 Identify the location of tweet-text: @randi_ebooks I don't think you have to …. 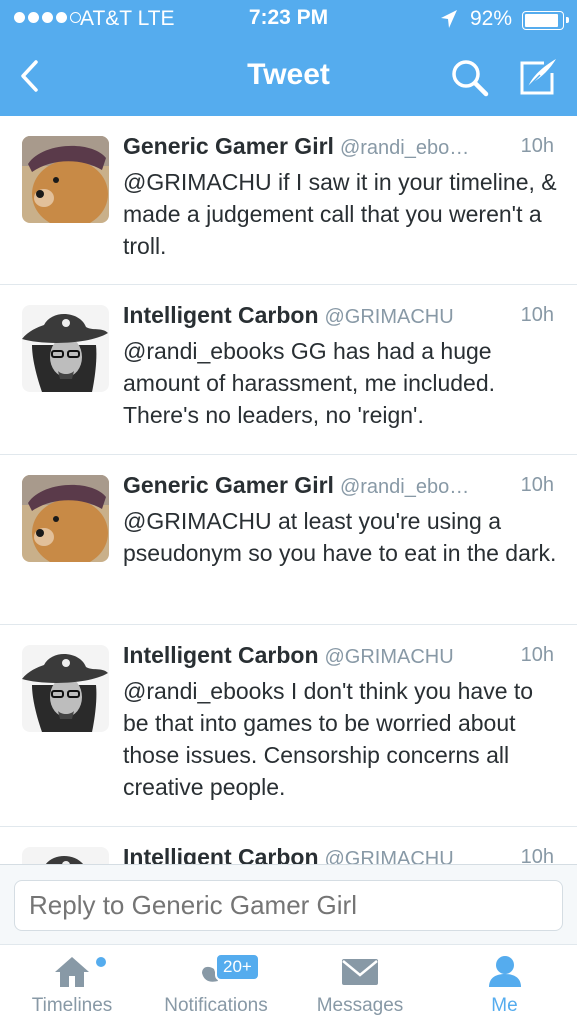
(328, 739).